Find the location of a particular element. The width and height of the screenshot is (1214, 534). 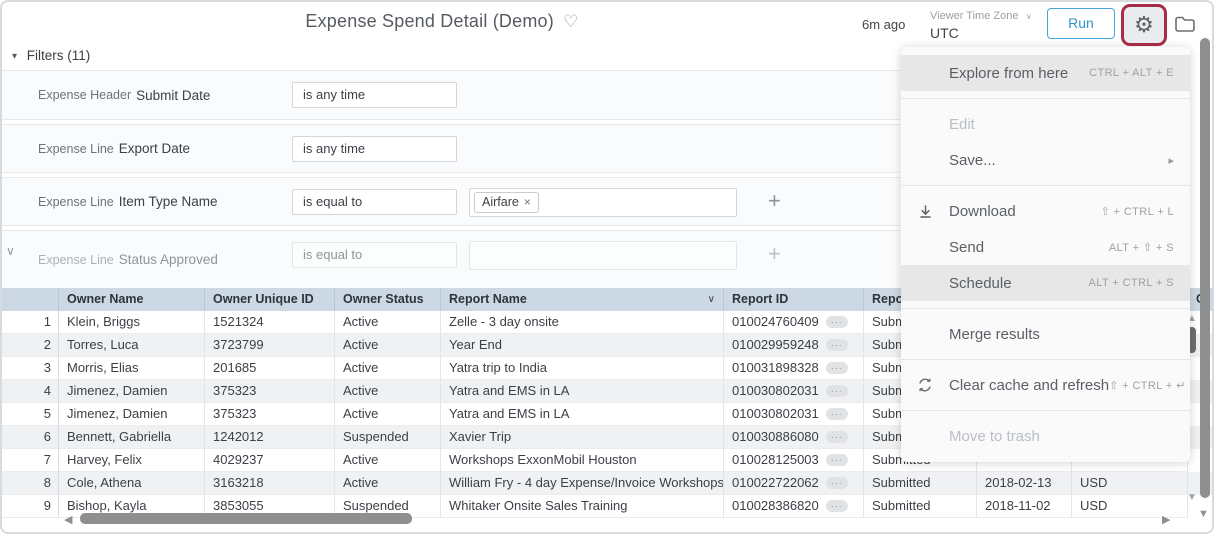

table-cell: Cole, Athena is located at coordinates (132, 483).